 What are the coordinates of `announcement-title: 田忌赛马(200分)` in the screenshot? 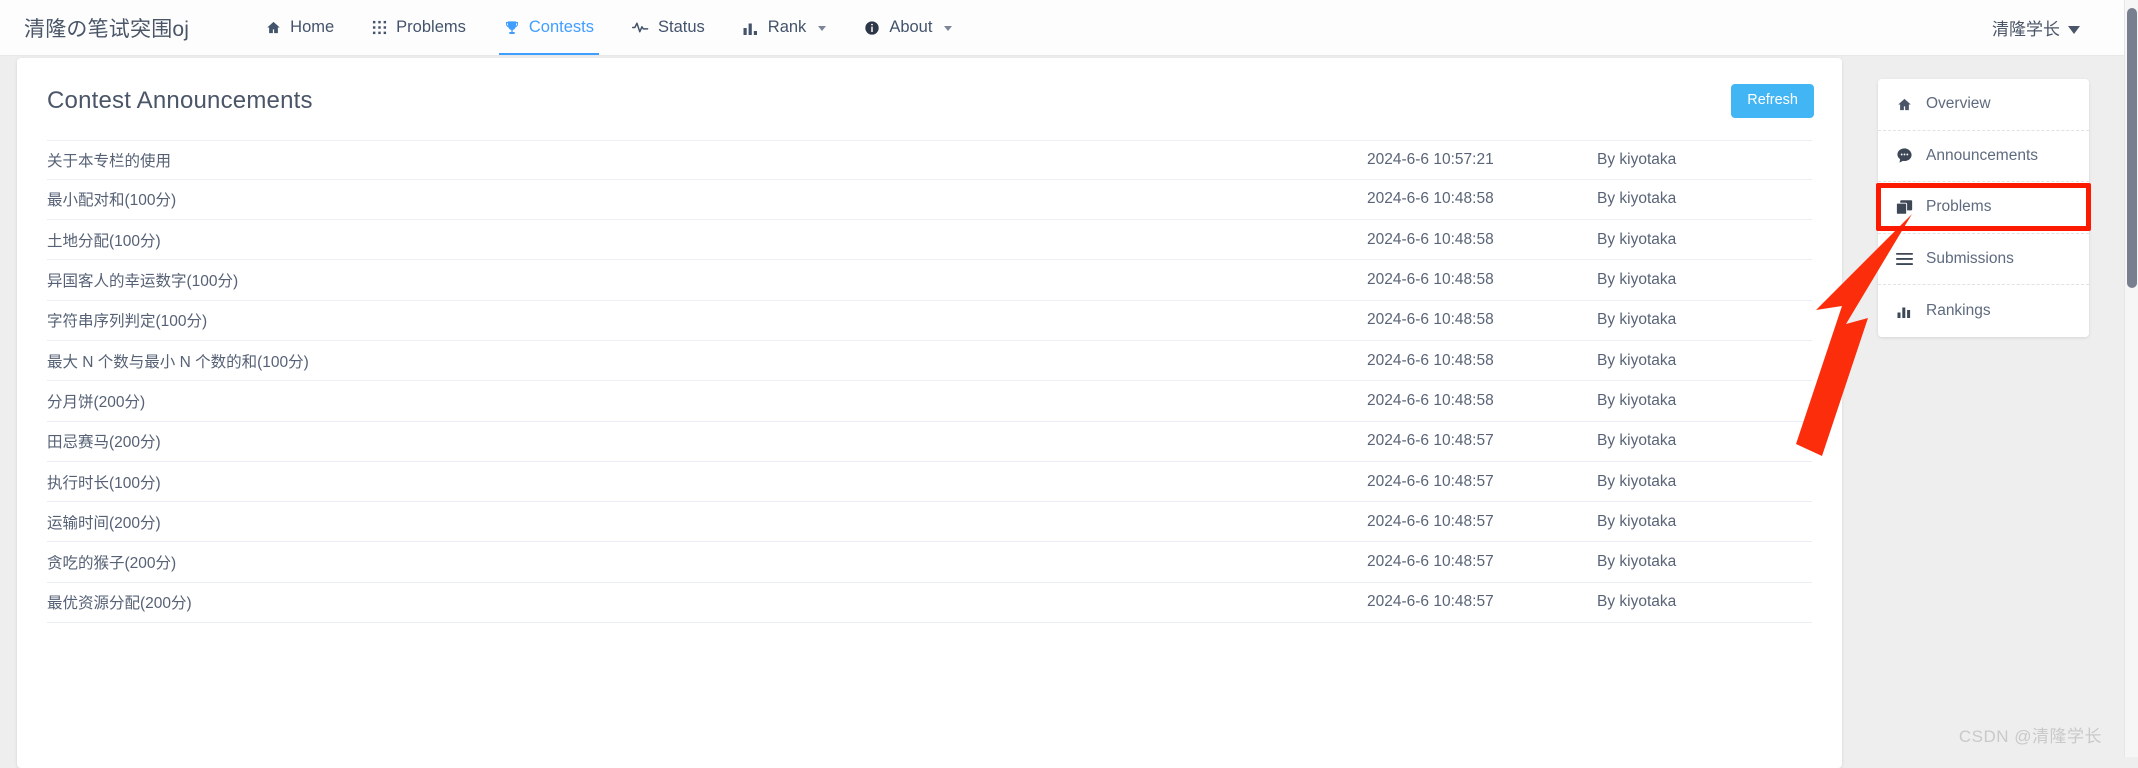 It's located at (707, 441).